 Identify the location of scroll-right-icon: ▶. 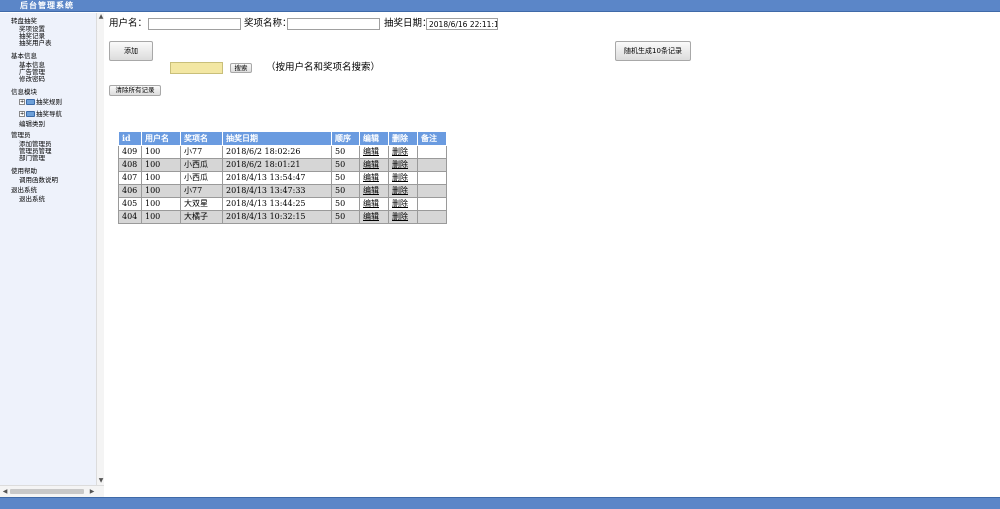
(92, 492).